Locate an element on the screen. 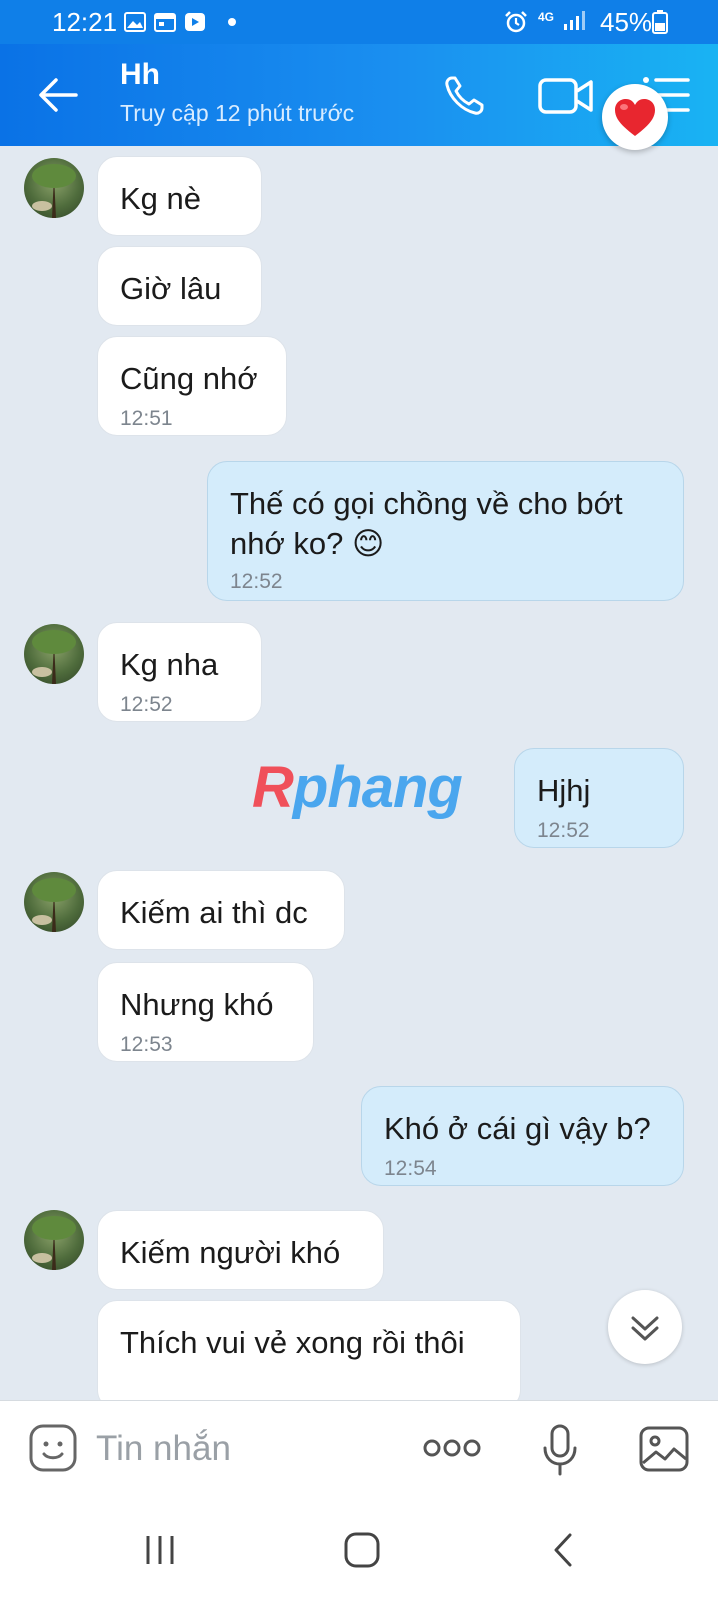 Image resolution: width=718 pixels, height=1600 pixels. message-bubble-outgoing: Khó ở cái gì vậy b? 12:54 is located at coordinates (522, 1136).